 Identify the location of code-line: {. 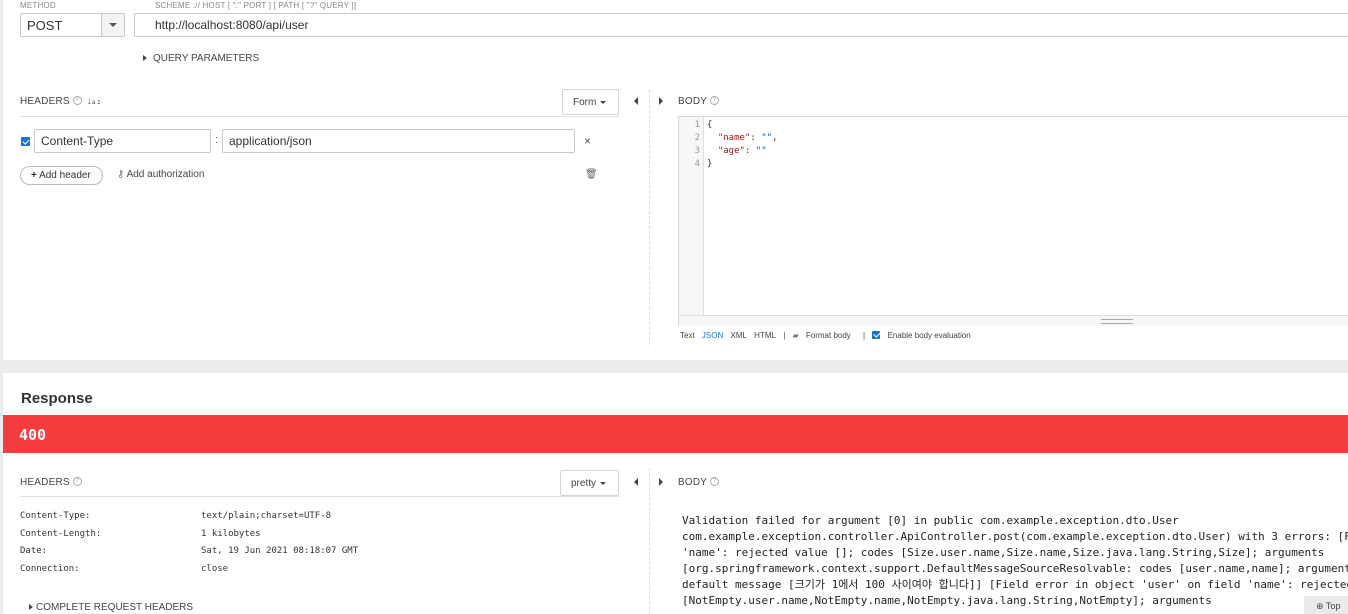
(709, 125).